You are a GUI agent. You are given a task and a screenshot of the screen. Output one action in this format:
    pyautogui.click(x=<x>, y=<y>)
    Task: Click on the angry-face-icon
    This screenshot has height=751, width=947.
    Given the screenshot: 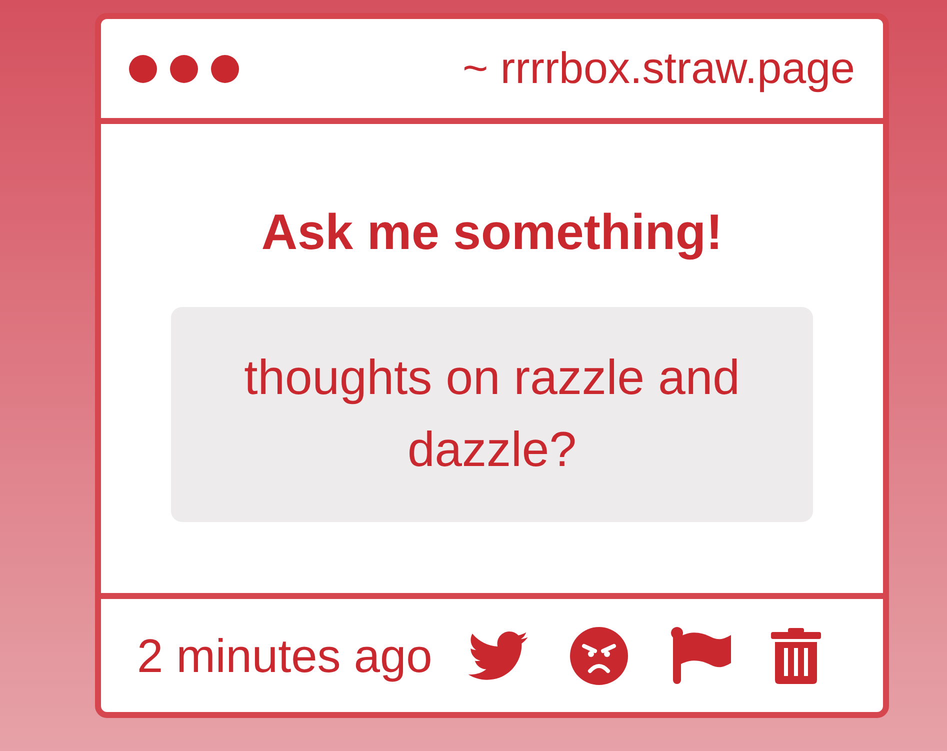 What is the action you would take?
    pyautogui.click(x=599, y=655)
    